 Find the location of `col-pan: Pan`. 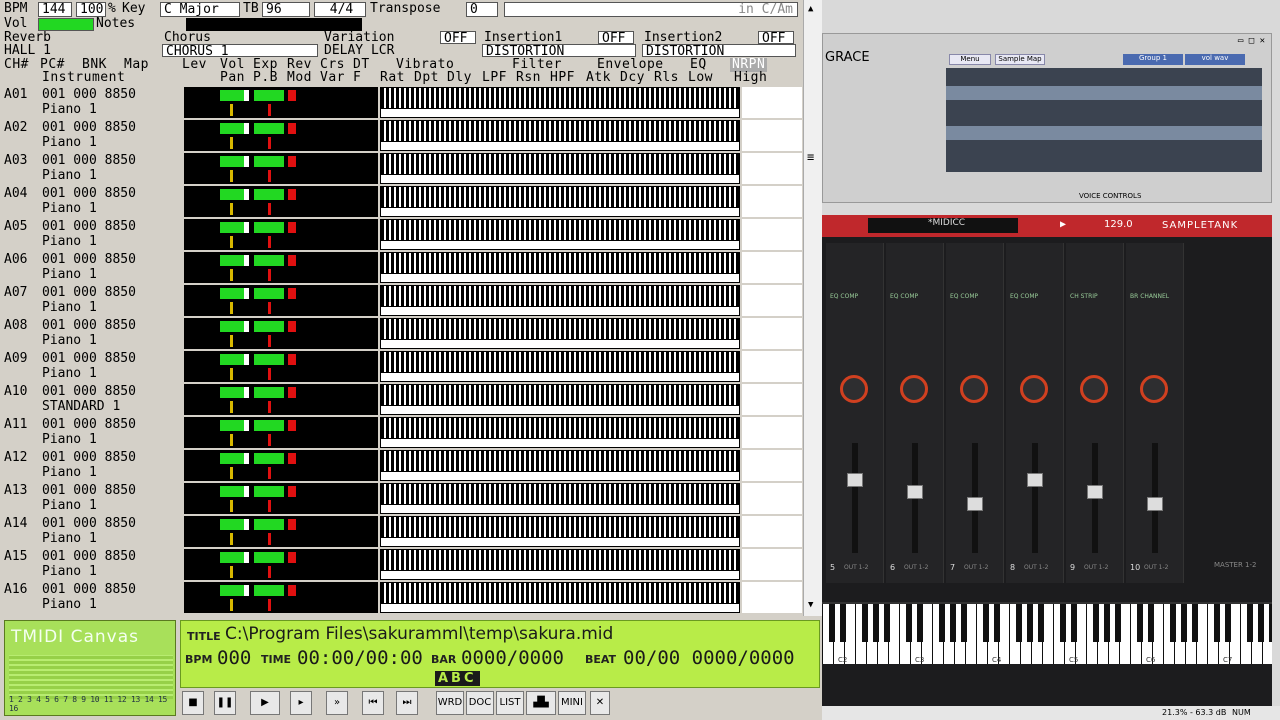

col-pan: Pan is located at coordinates (232, 77).